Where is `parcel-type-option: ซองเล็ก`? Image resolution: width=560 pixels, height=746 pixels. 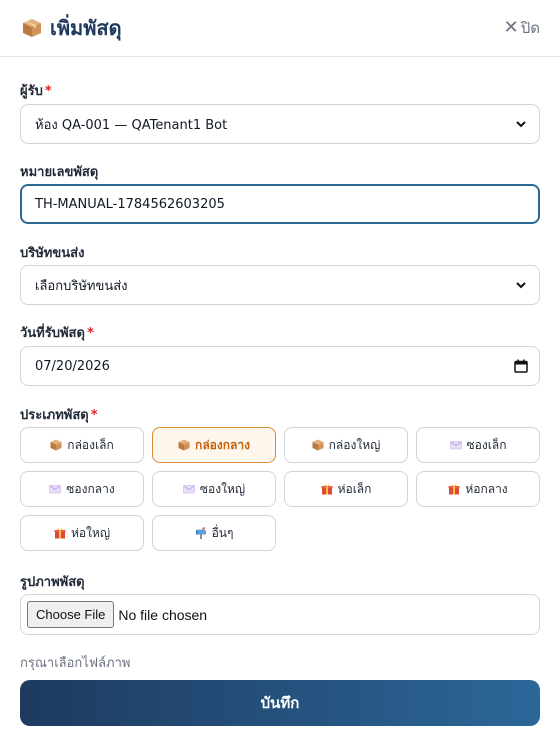 parcel-type-option: ซองเล็ก is located at coordinates (478, 445).